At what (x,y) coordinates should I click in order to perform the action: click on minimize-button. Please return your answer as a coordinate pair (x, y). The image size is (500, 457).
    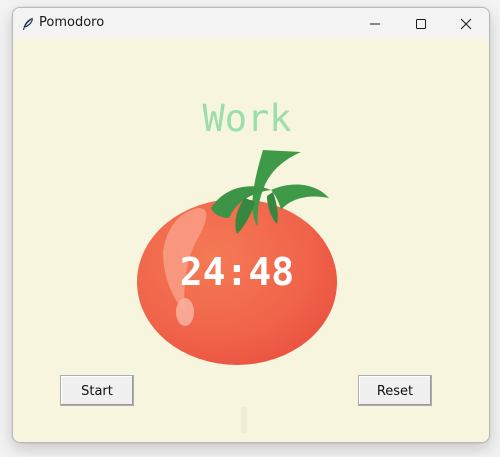
    Looking at the image, I should click on (375, 23).